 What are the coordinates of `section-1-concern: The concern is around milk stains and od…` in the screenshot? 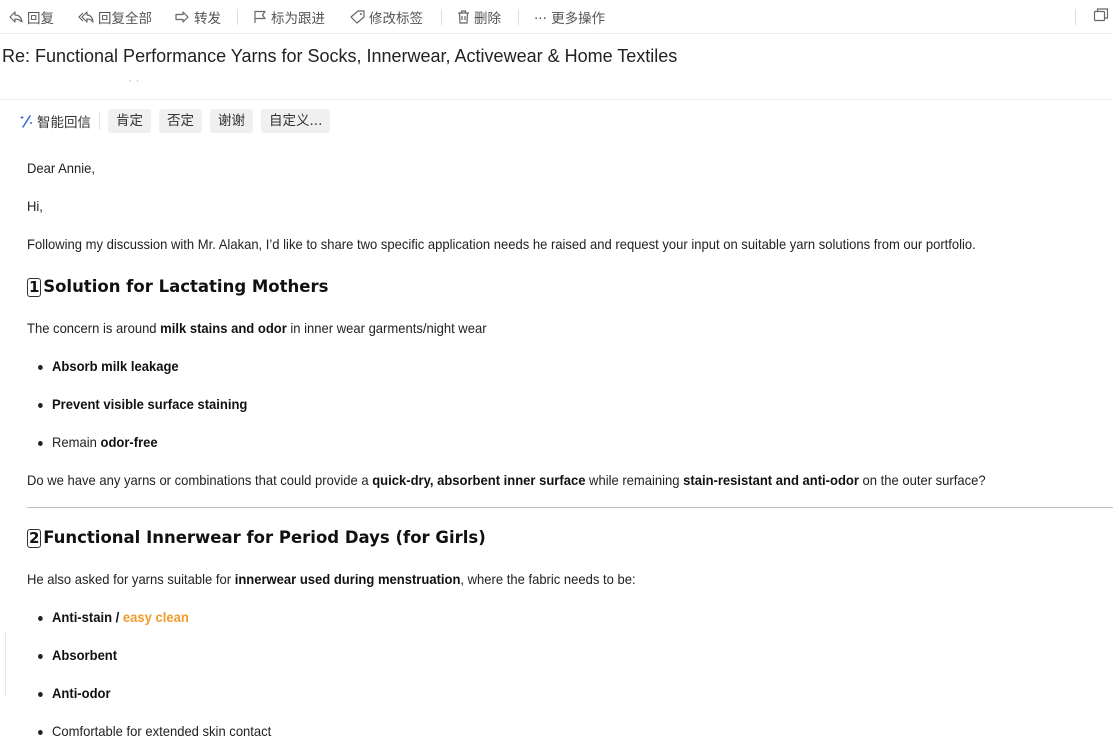 It's located at (257, 328).